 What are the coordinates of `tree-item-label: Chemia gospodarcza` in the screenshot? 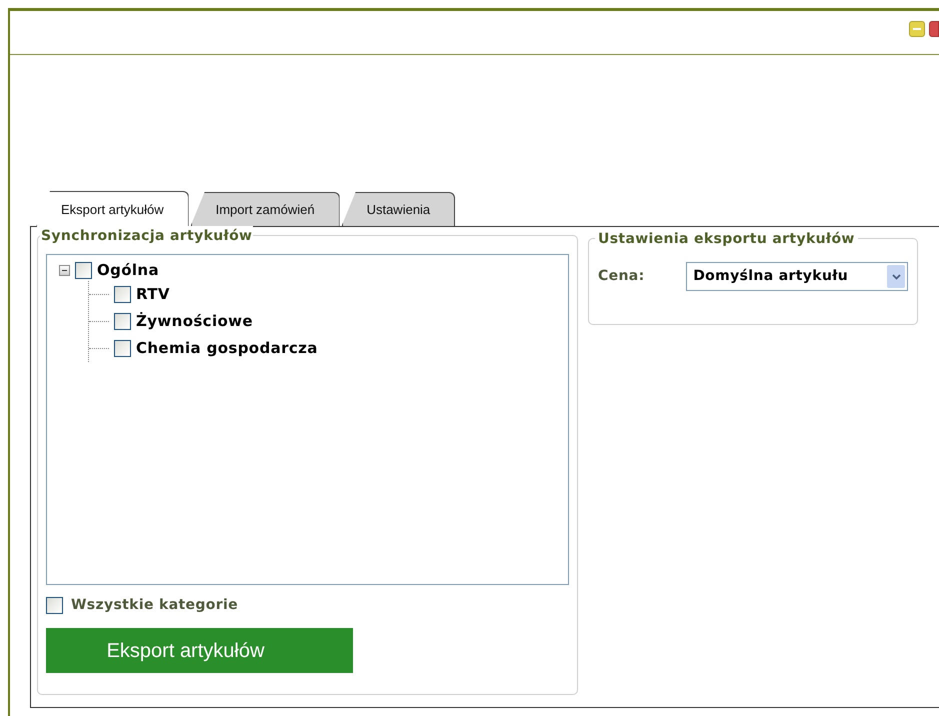 It's located at (227, 348).